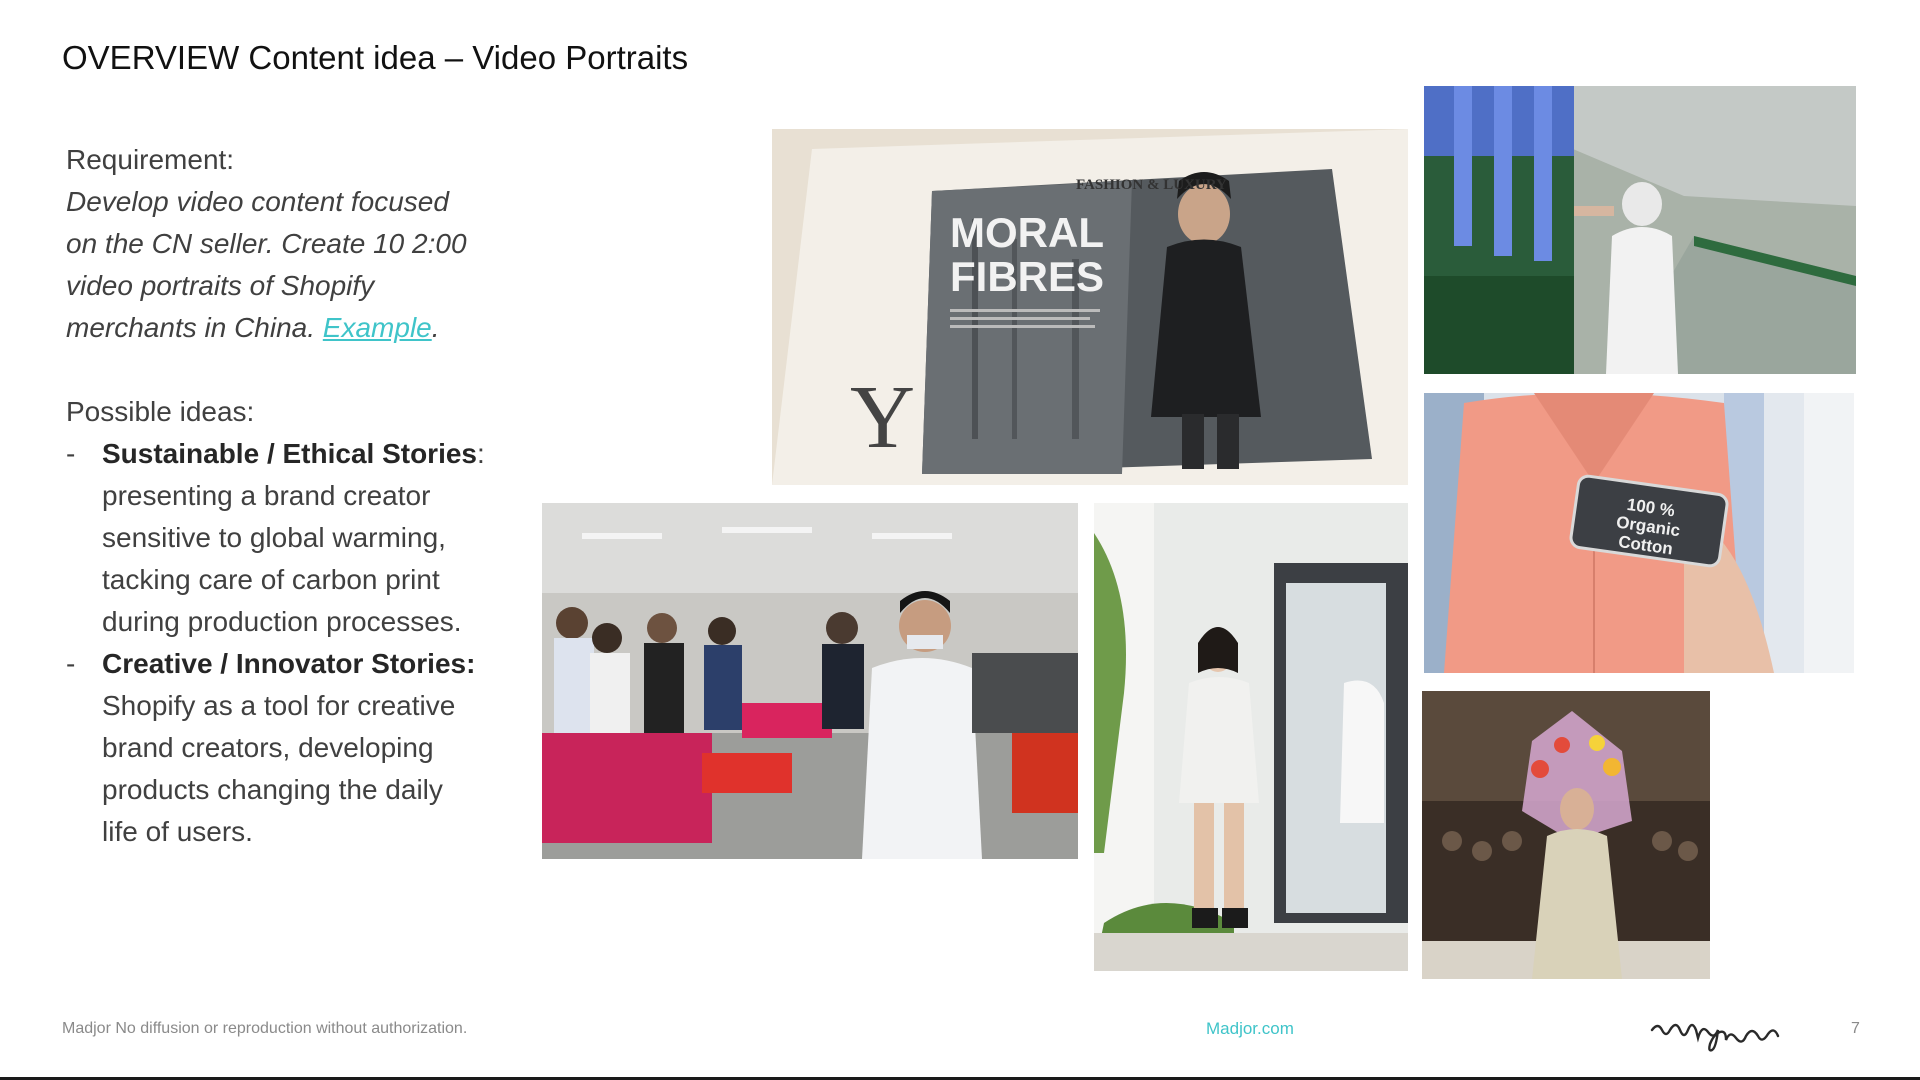 The height and width of the screenshot is (1080, 1920). Describe the element at coordinates (1639, 533) in the screenshot. I see `organic-cotton-photo: 100 % Organic Cotton` at that location.